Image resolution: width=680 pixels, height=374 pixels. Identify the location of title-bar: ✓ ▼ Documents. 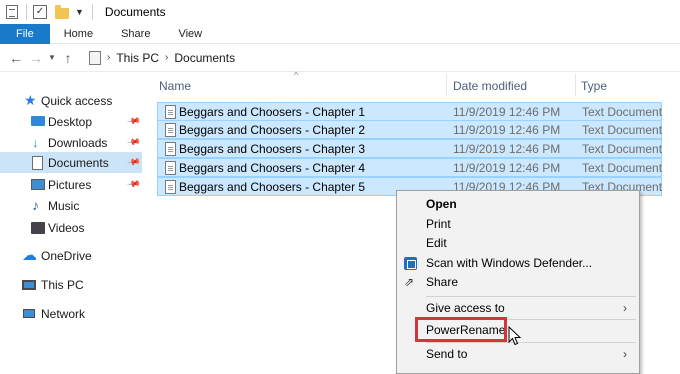
(340, 12).